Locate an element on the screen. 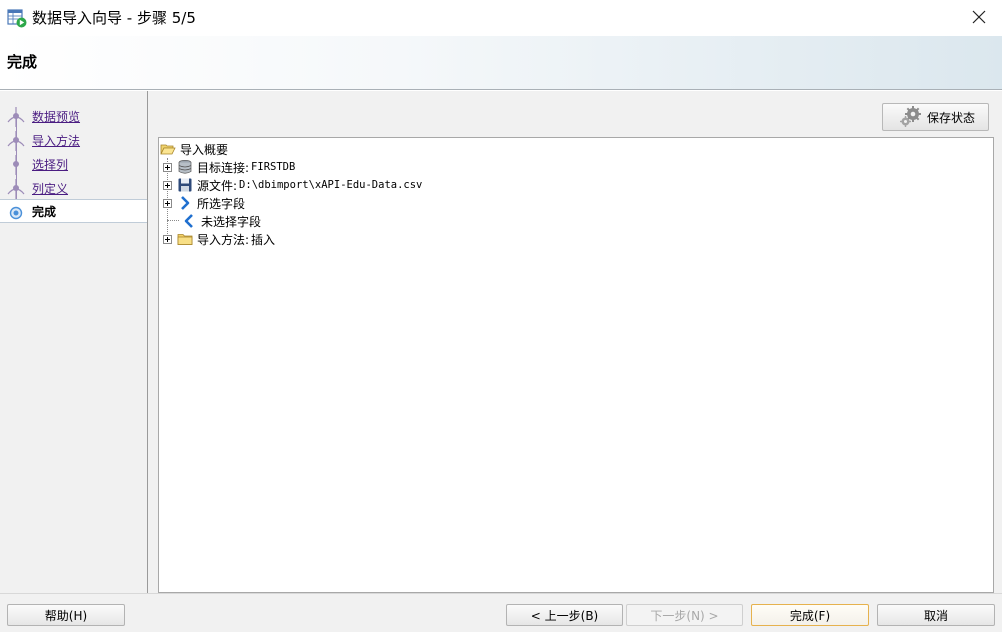 The image size is (1002, 632). step-active-marker-icon is located at coordinates (16, 213).